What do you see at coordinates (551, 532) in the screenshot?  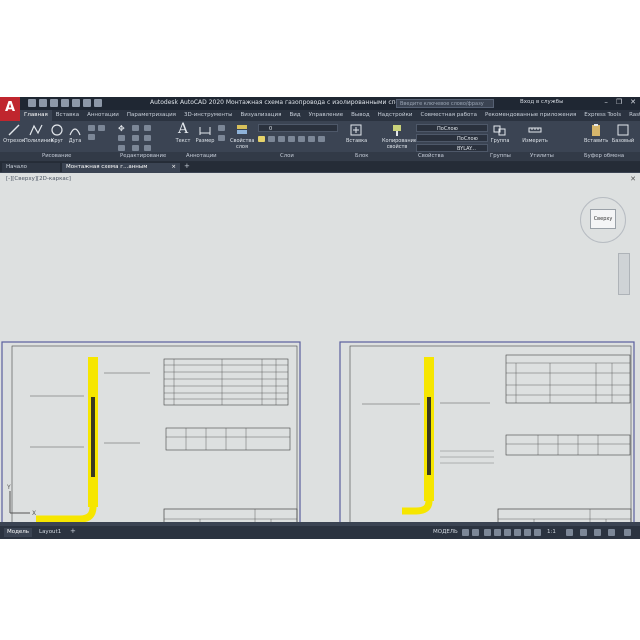 I see `annotation-scale: 1:1` at bounding box center [551, 532].